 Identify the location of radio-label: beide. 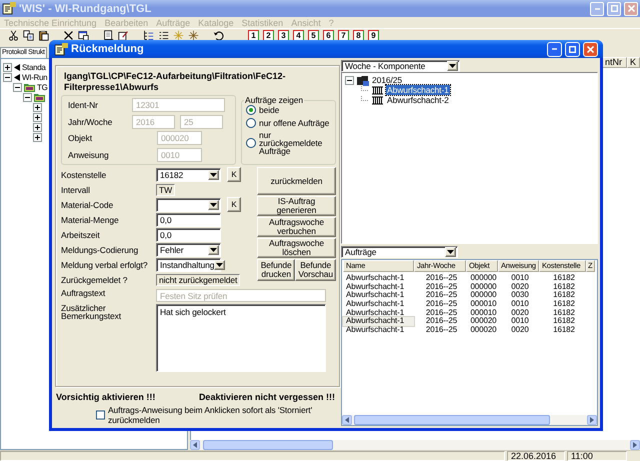
(269, 110).